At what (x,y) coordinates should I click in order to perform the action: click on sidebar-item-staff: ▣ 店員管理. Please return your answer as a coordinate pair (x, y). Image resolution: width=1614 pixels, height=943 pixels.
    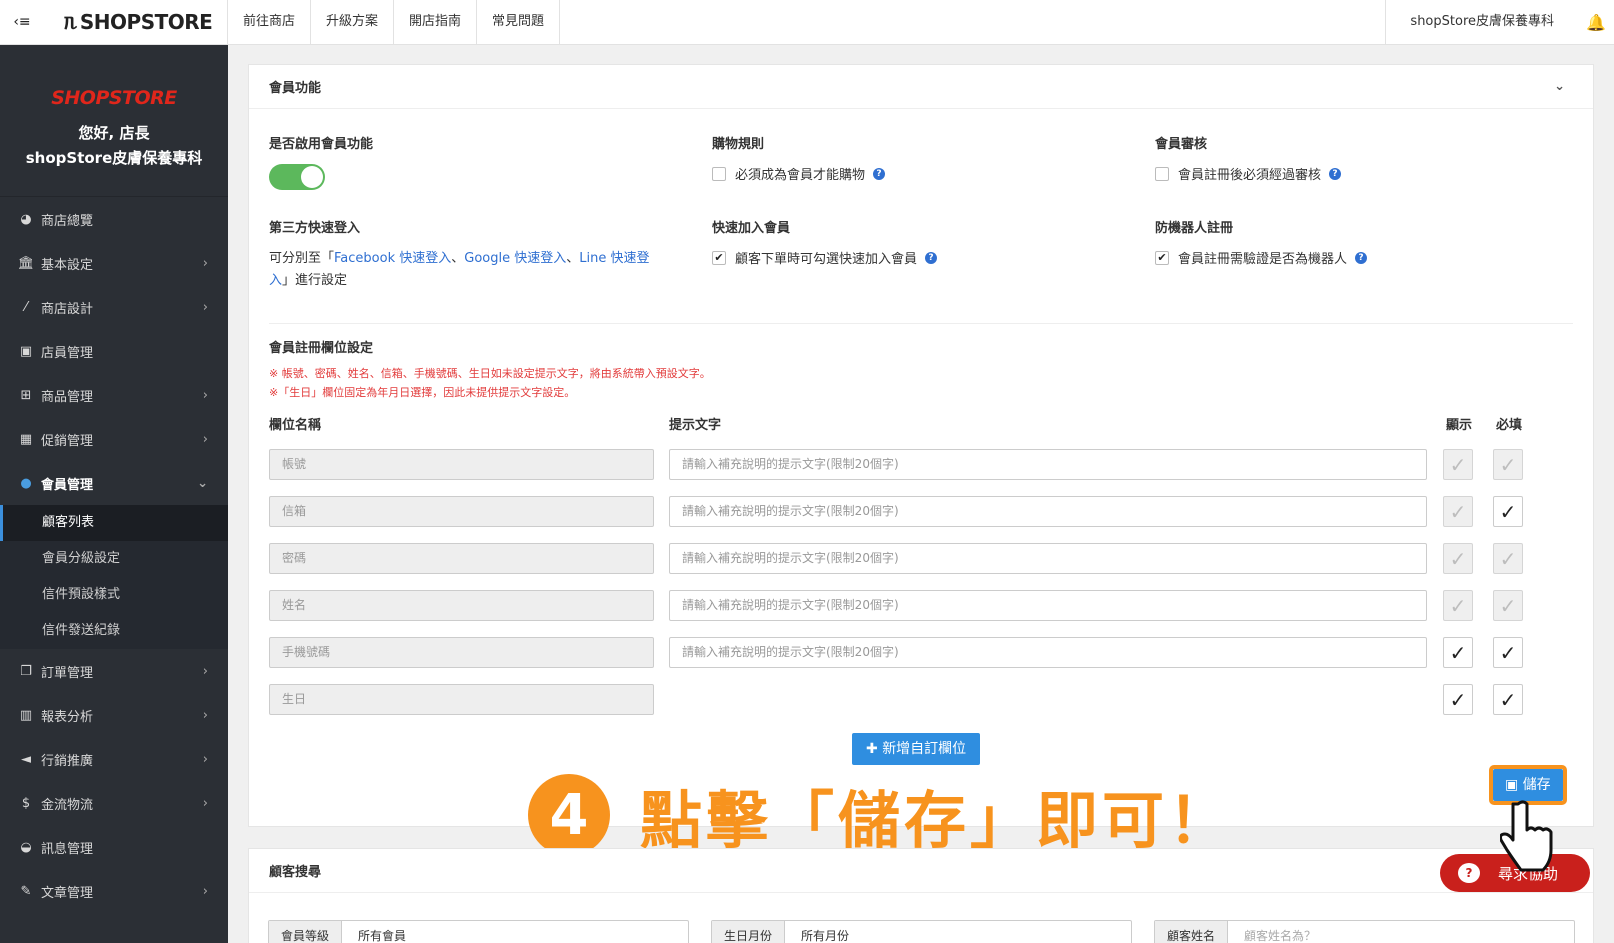
    Looking at the image, I should click on (114, 351).